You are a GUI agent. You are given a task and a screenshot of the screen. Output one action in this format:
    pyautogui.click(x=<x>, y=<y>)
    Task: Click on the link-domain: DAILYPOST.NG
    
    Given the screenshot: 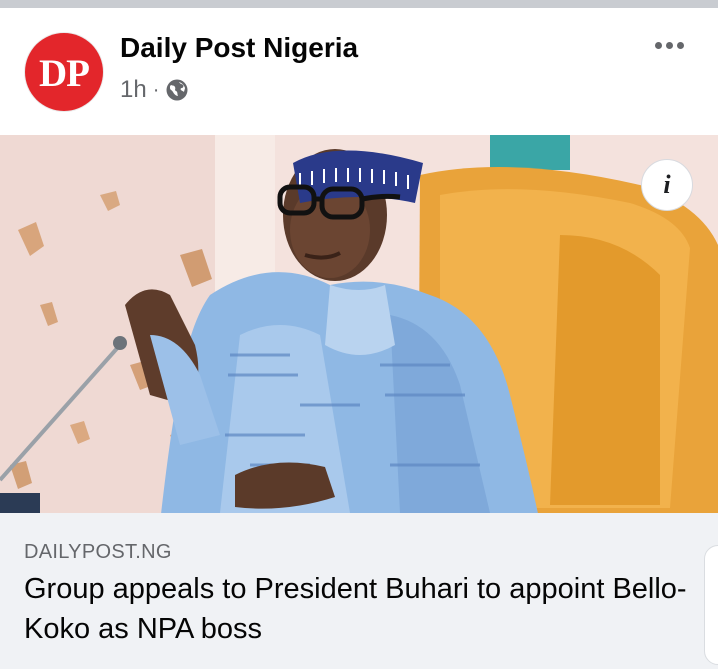 What is the action you would take?
    pyautogui.click(x=98, y=552)
    